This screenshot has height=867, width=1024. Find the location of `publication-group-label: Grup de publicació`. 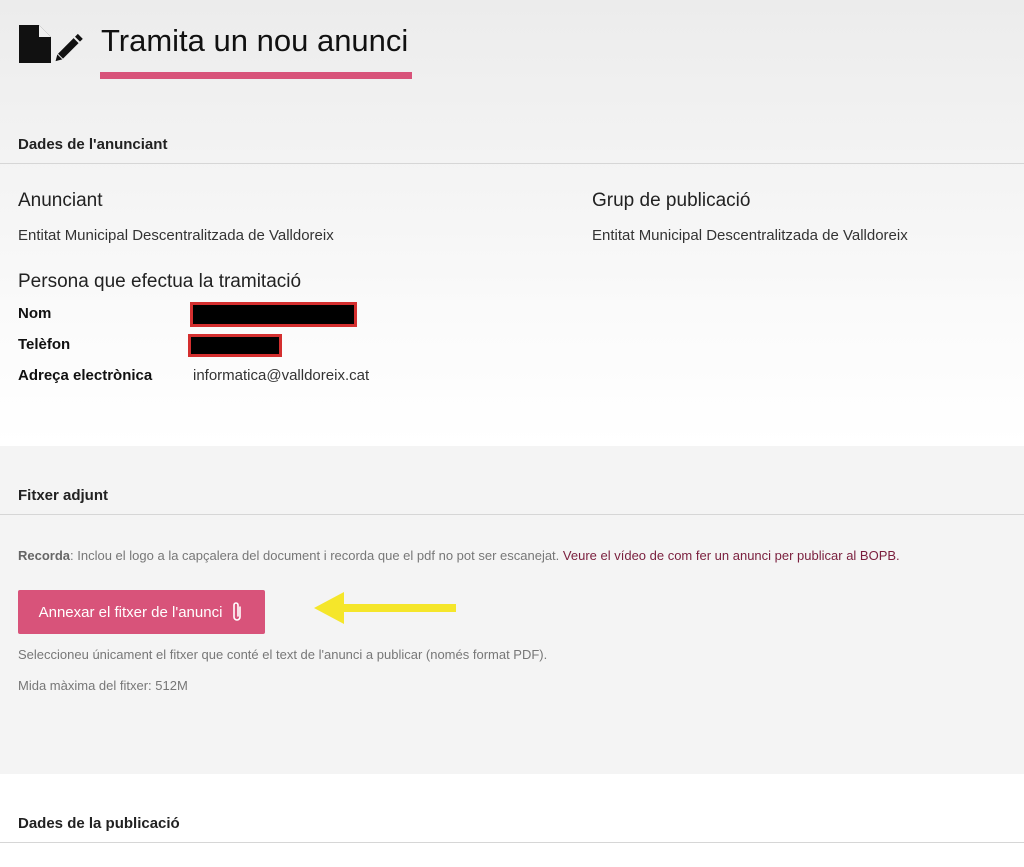

publication-group-label: Grup de publicació is located at coordinates (671, 200).